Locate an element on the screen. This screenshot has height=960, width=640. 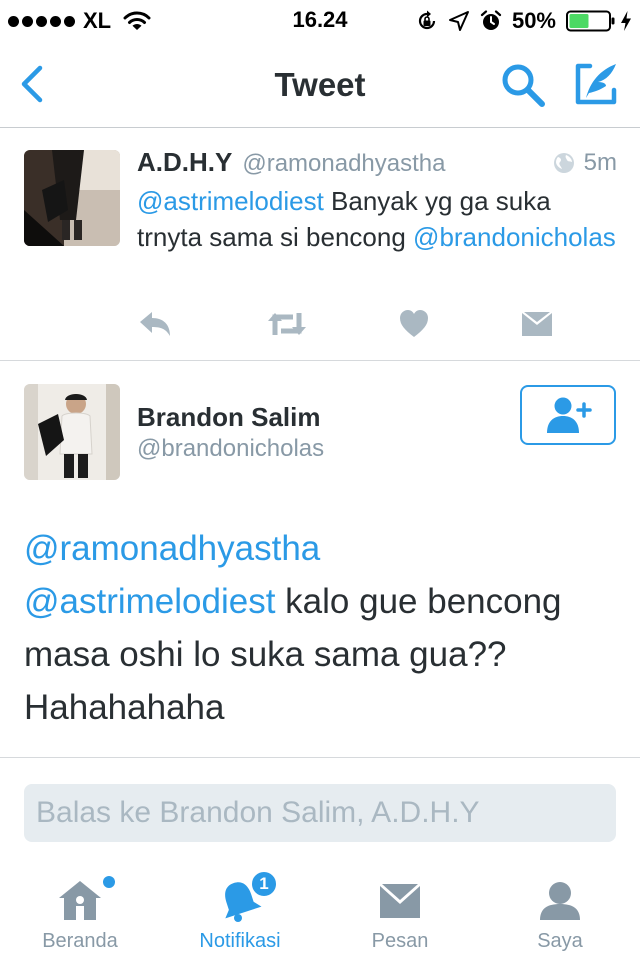
follow-button is located at coordinates (568, 415).